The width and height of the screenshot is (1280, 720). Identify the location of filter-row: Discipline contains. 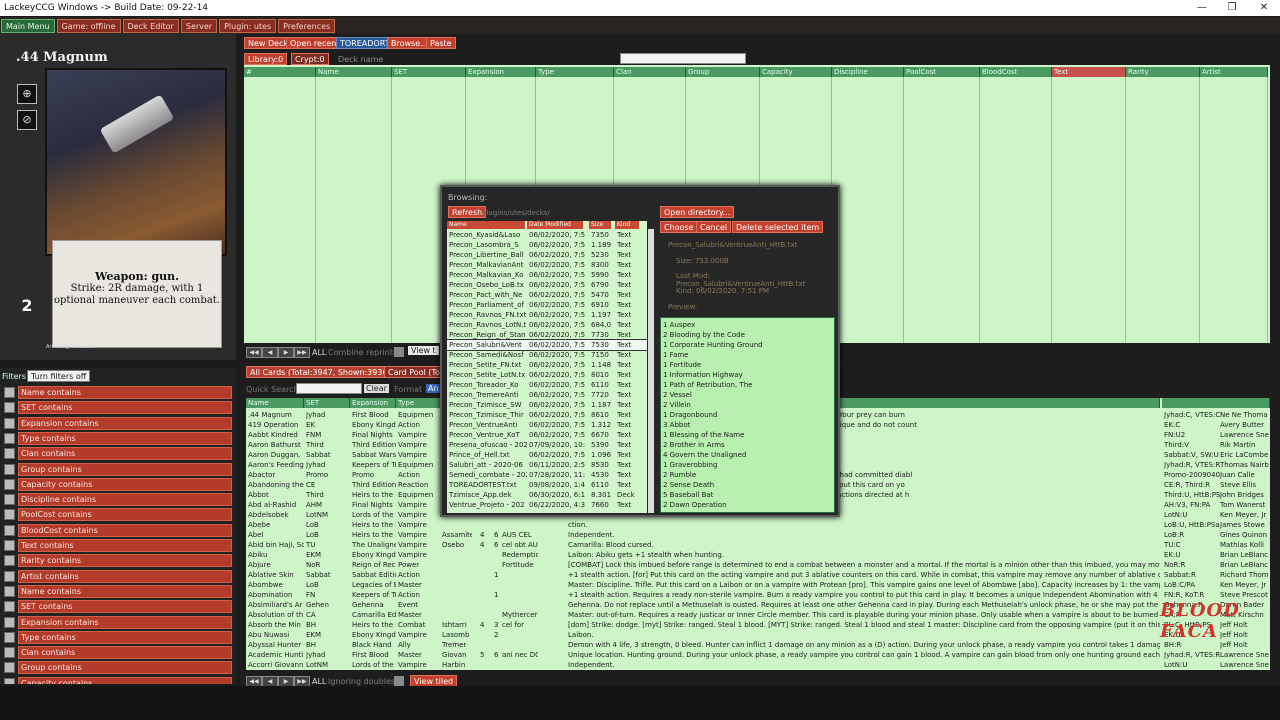
(117, 500).